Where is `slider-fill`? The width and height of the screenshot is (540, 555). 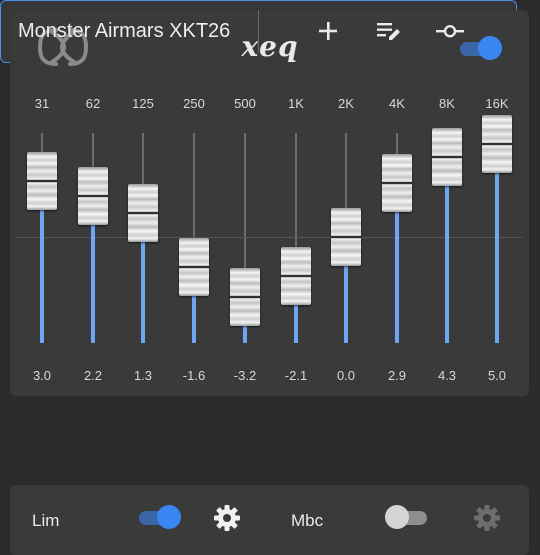
slider-fill is located at coordinates (497, 243).